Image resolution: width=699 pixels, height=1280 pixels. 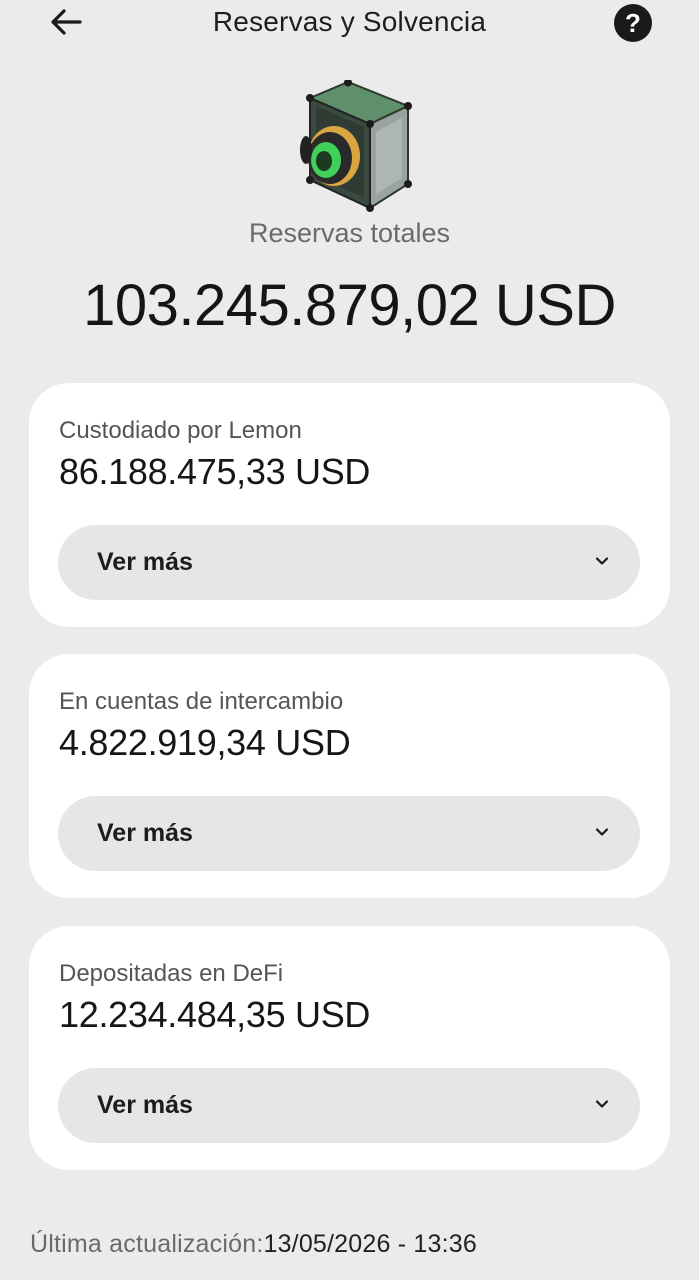 What do you see at coordinates (205, 742) in the screenshot?
I see `card-value: 4.822.919,34 USD` at bounding box center [205, 742].